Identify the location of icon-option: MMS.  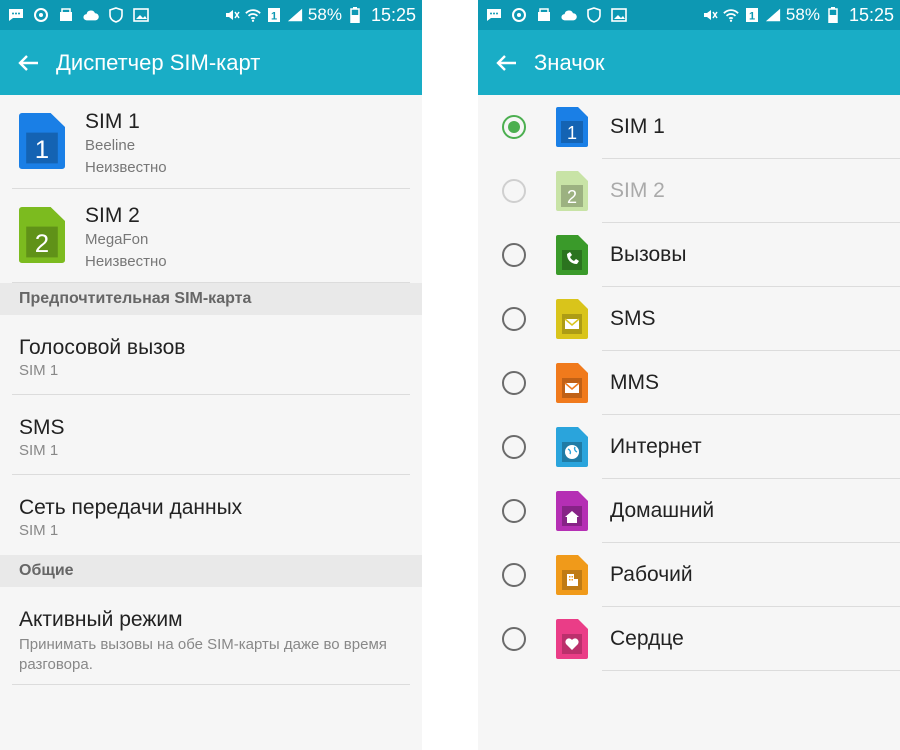
(689, 383).